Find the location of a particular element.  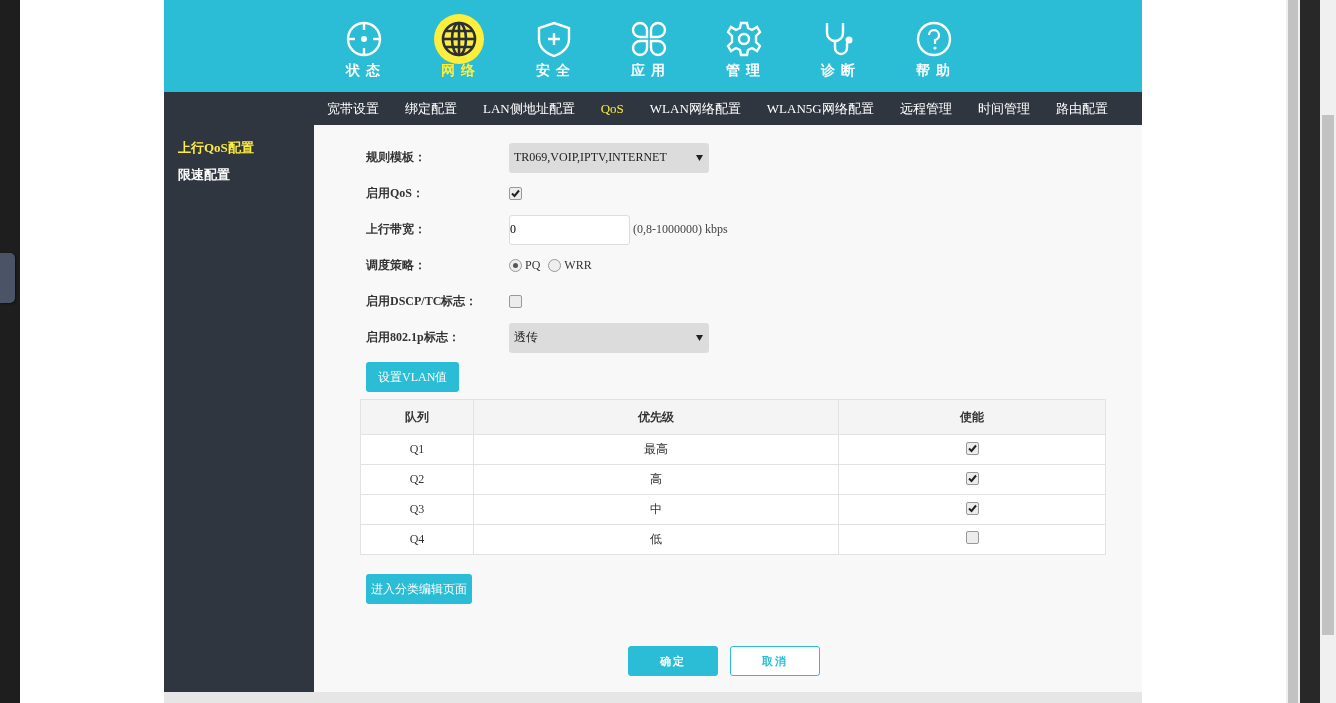

radio-label: WRR is located at coordinates (578, 265).